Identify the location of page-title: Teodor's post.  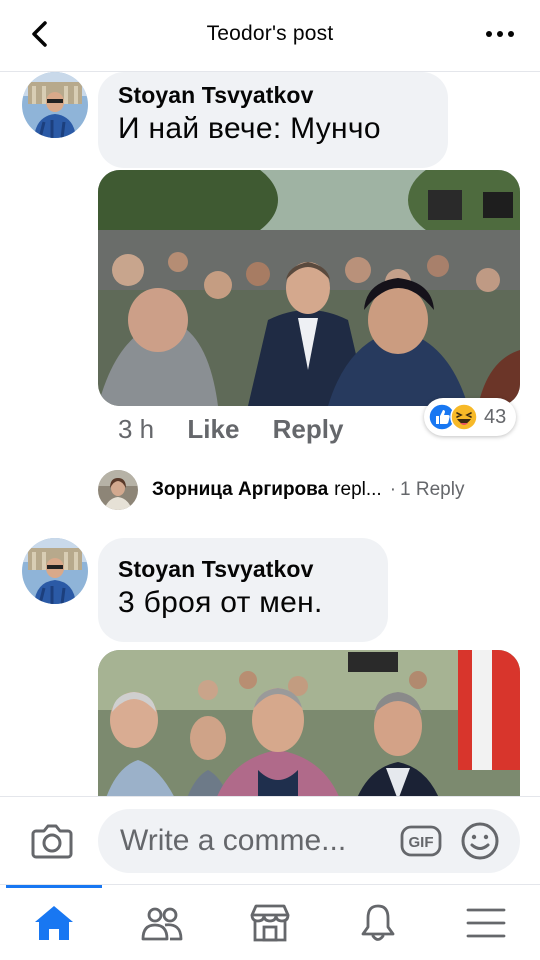
(270, 33).